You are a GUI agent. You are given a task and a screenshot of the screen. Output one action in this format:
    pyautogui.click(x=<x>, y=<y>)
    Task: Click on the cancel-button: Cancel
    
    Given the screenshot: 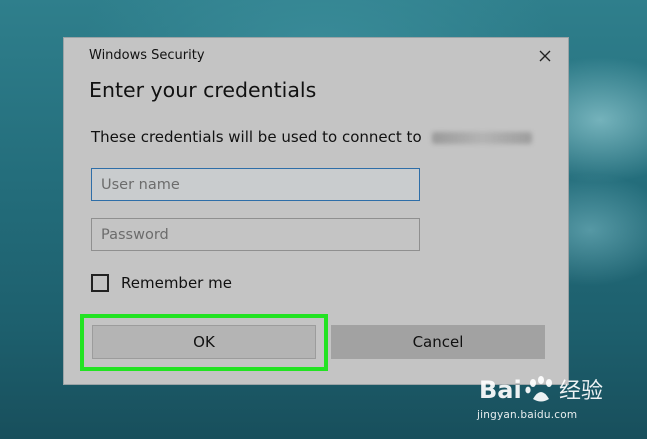 What is the action you would take?
    pyautogui.click(x=438, y=342)
    